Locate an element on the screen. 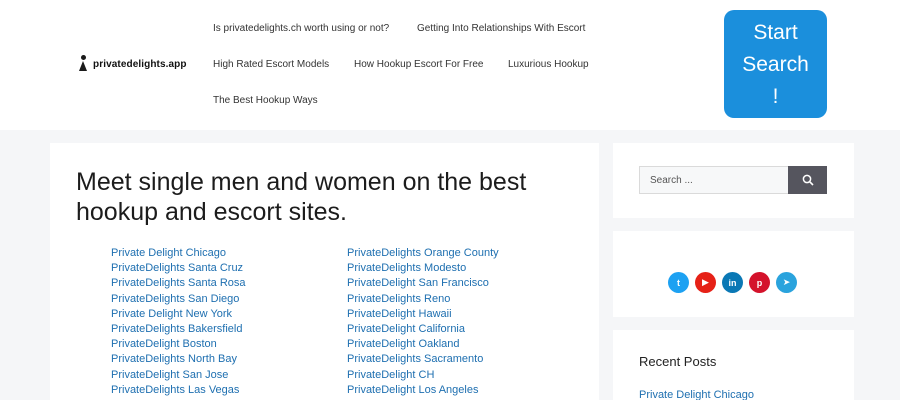  city-link: PrivateDelight San Francisco is located at coordinates (418, 283).